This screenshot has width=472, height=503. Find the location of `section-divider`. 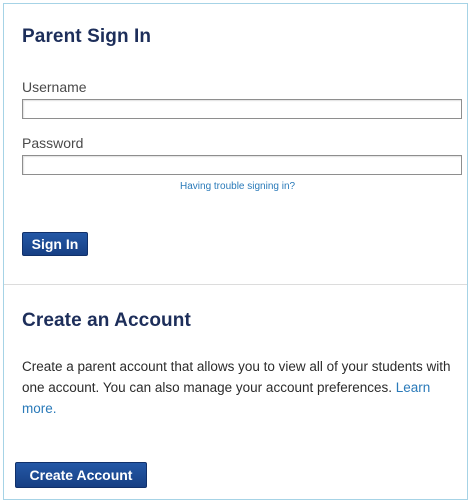

section-divider is located at coordinates (235, 284).